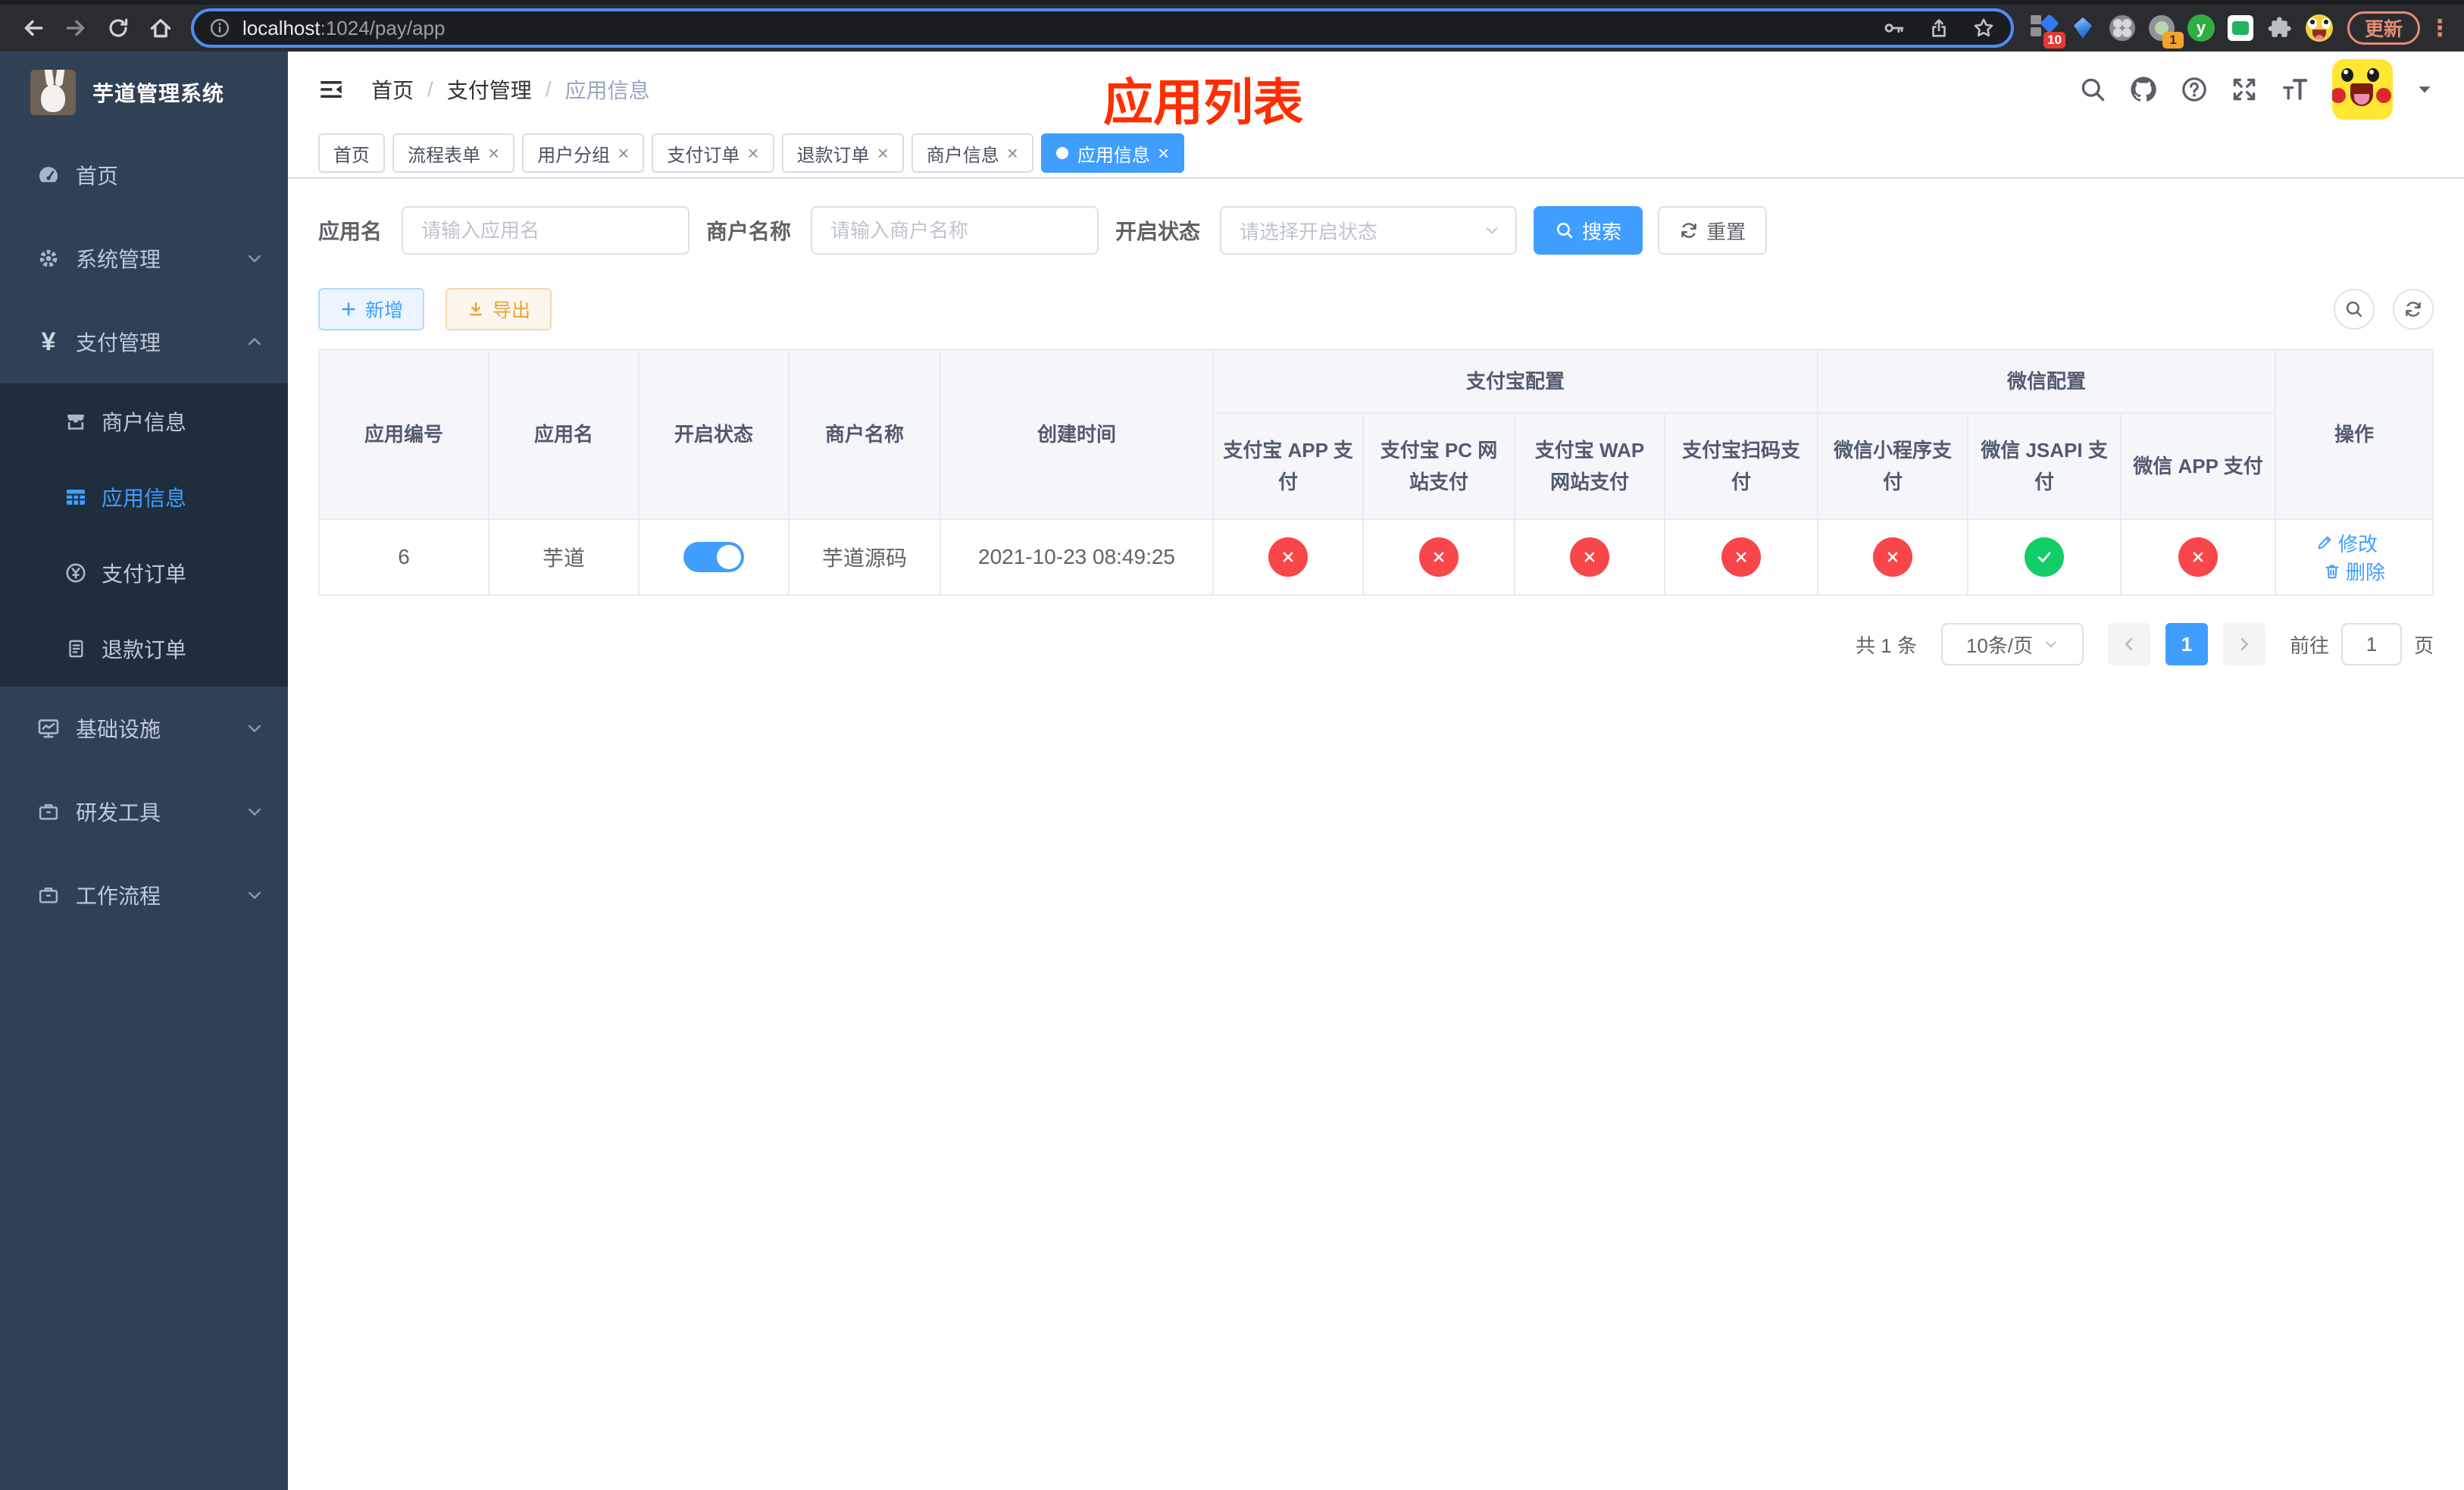 The image size is (2464, 1490). What do you see at coordinates (144, 573) in the screenshot?
I see `sidebar-item-pay-orders: 支付订单` at bounding box center [144, 573].